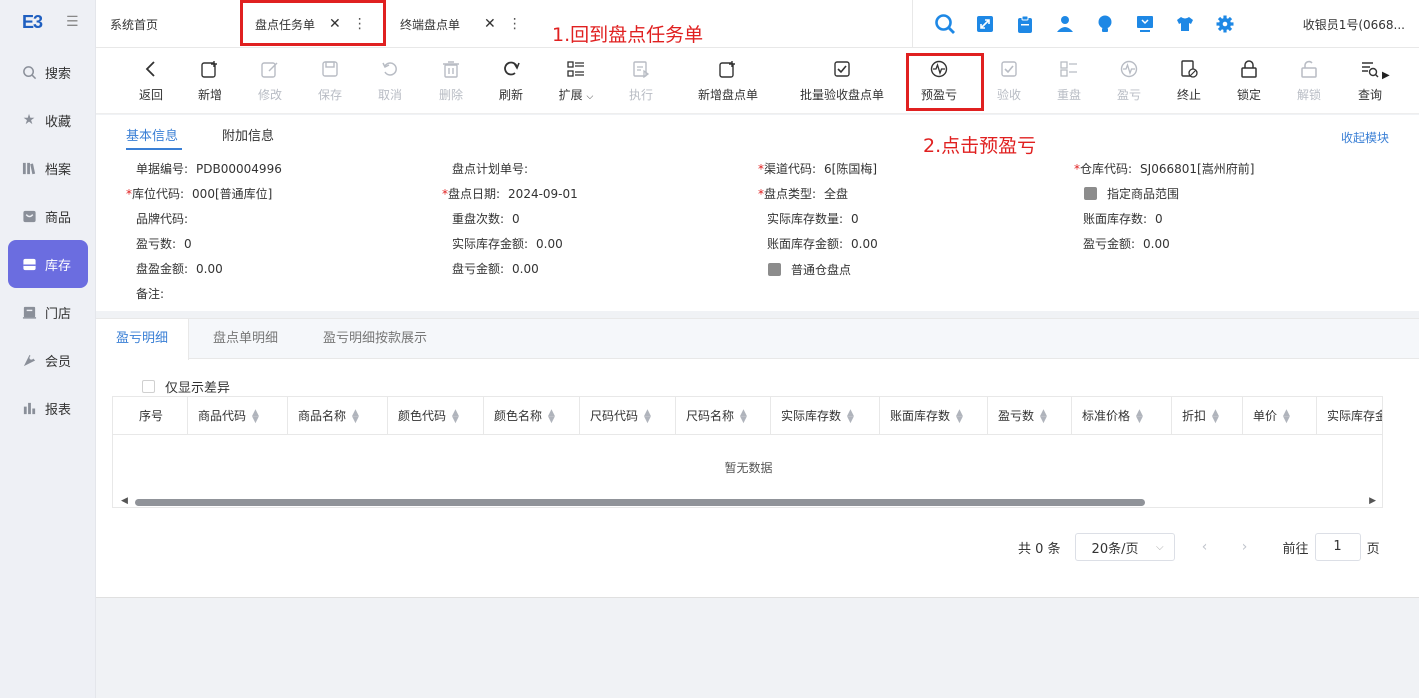 The width and height of the screenshot is (1419, 698). I want to click on sidebar-item-label: 商品, so click(58, 218).